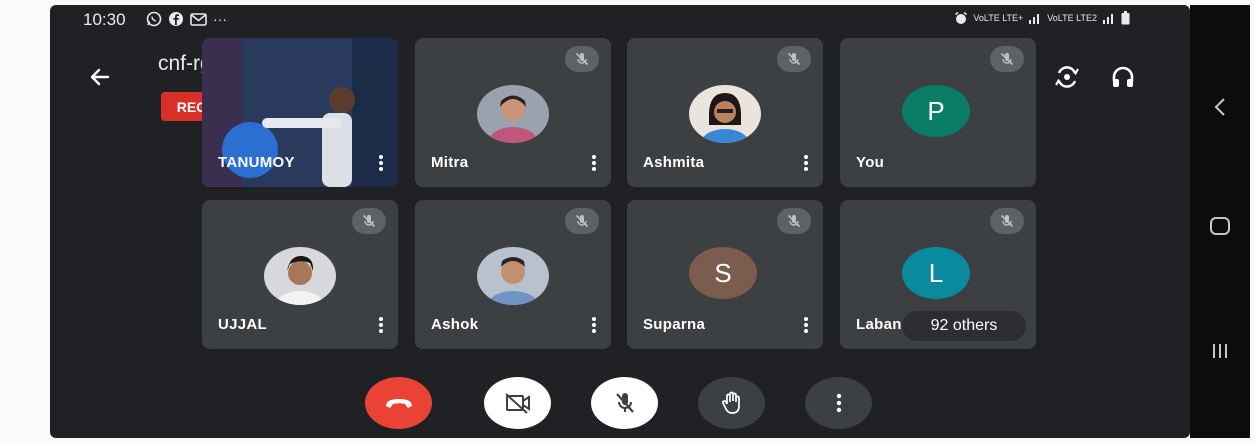 The height and width of the screenshot is (443, 1255). I want to click on network-label-2: VoLTE LTE2, so click(1072, 18).